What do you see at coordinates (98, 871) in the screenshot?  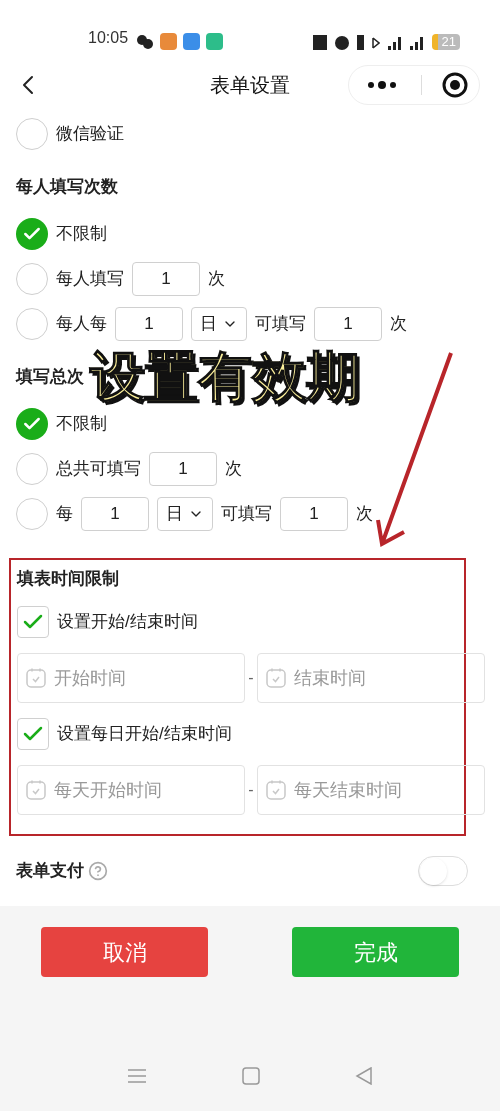 I see `help-icon` at bounding box center [98, 871].